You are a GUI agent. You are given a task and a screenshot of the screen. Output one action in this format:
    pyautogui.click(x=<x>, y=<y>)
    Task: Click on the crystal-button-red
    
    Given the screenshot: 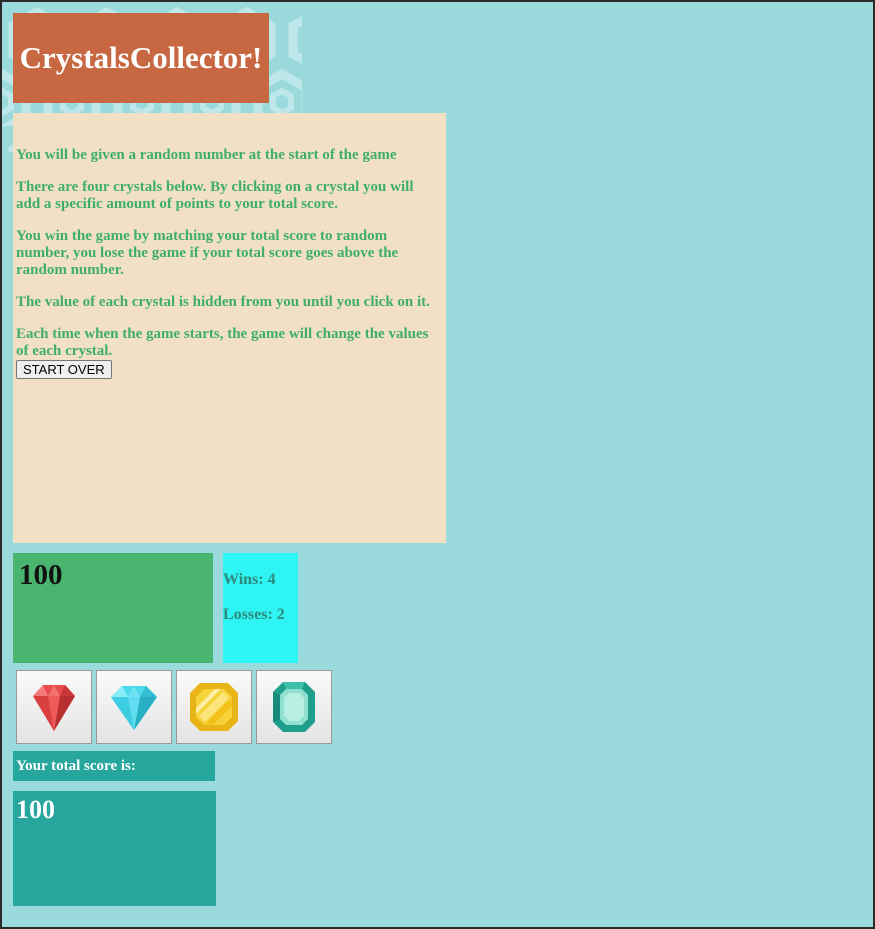 What is the action you would take?
    pyautogui.click(x=54, y=707)
    